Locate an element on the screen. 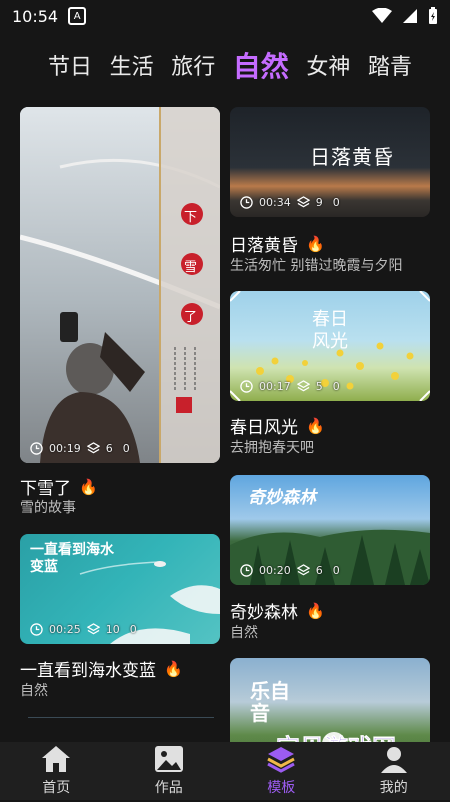  nav-templates: 模板 is located at coordinates (281, 771).